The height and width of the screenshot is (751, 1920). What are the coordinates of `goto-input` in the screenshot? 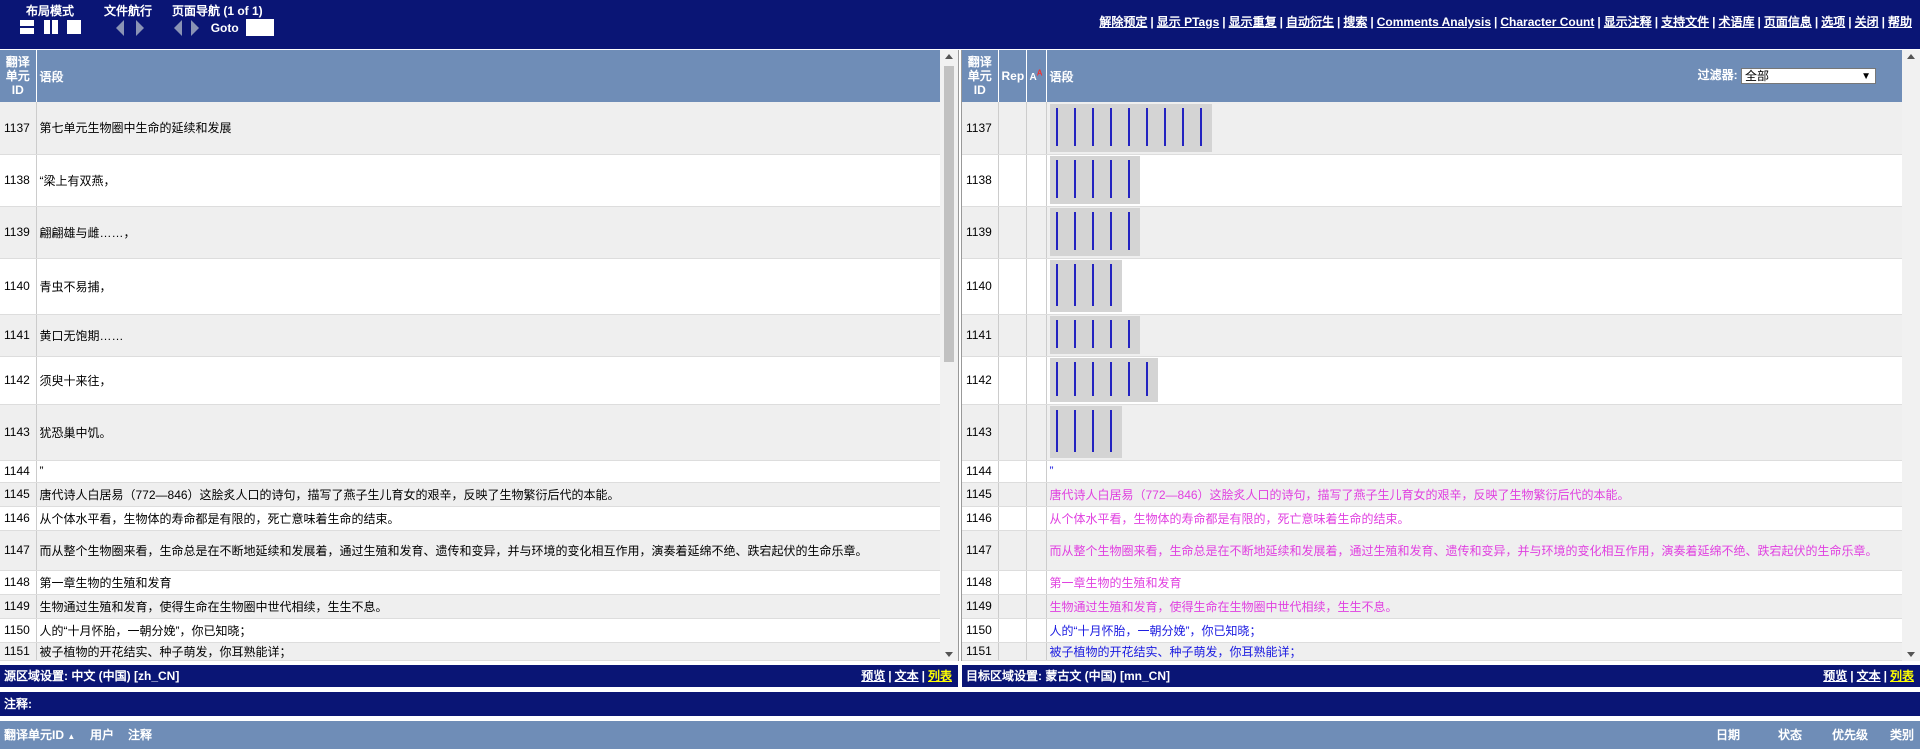 It's located at (260, 27).